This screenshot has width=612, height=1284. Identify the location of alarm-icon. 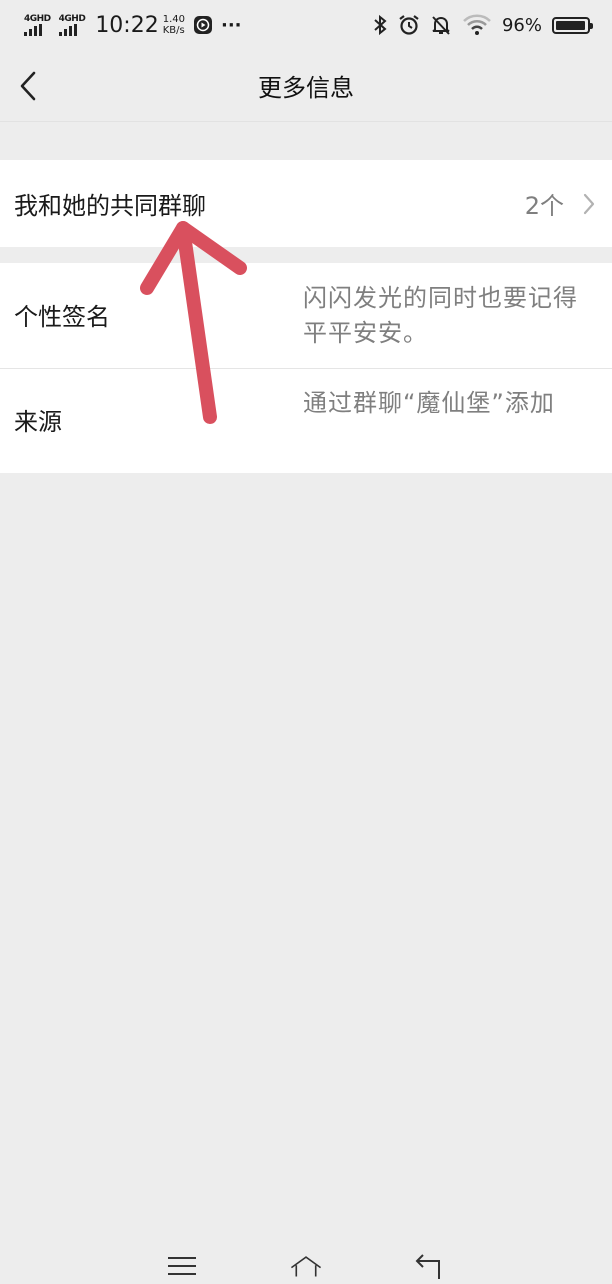
(409, 25).